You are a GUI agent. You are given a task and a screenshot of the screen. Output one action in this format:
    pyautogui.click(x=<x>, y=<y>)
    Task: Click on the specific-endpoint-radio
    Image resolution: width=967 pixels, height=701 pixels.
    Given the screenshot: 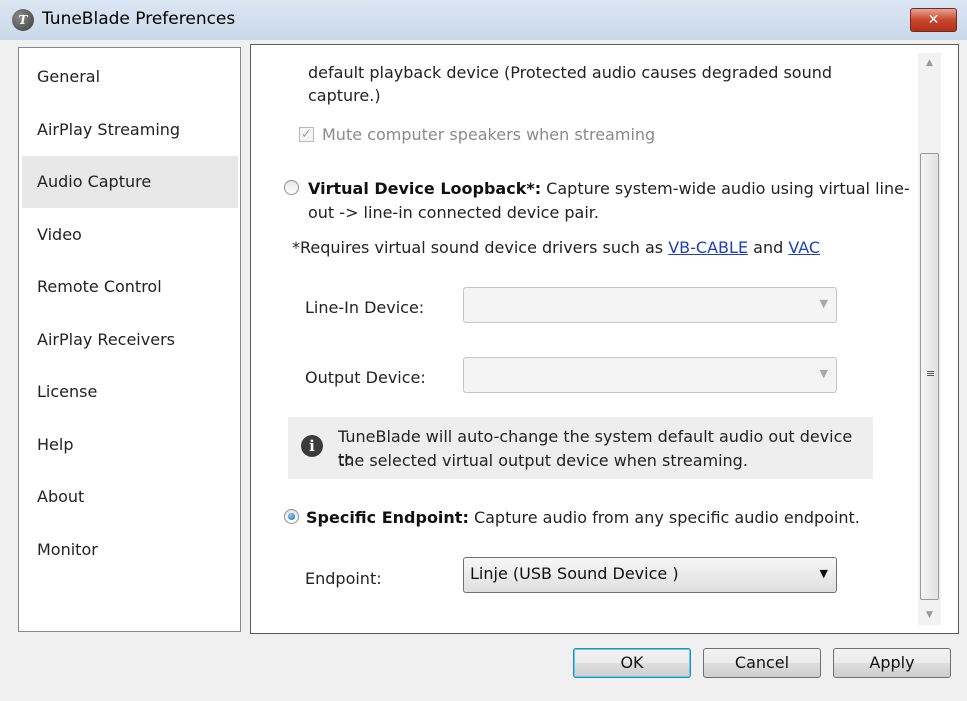 What is the action you would take?
    pyautogui.click(x=291, y=516)
    